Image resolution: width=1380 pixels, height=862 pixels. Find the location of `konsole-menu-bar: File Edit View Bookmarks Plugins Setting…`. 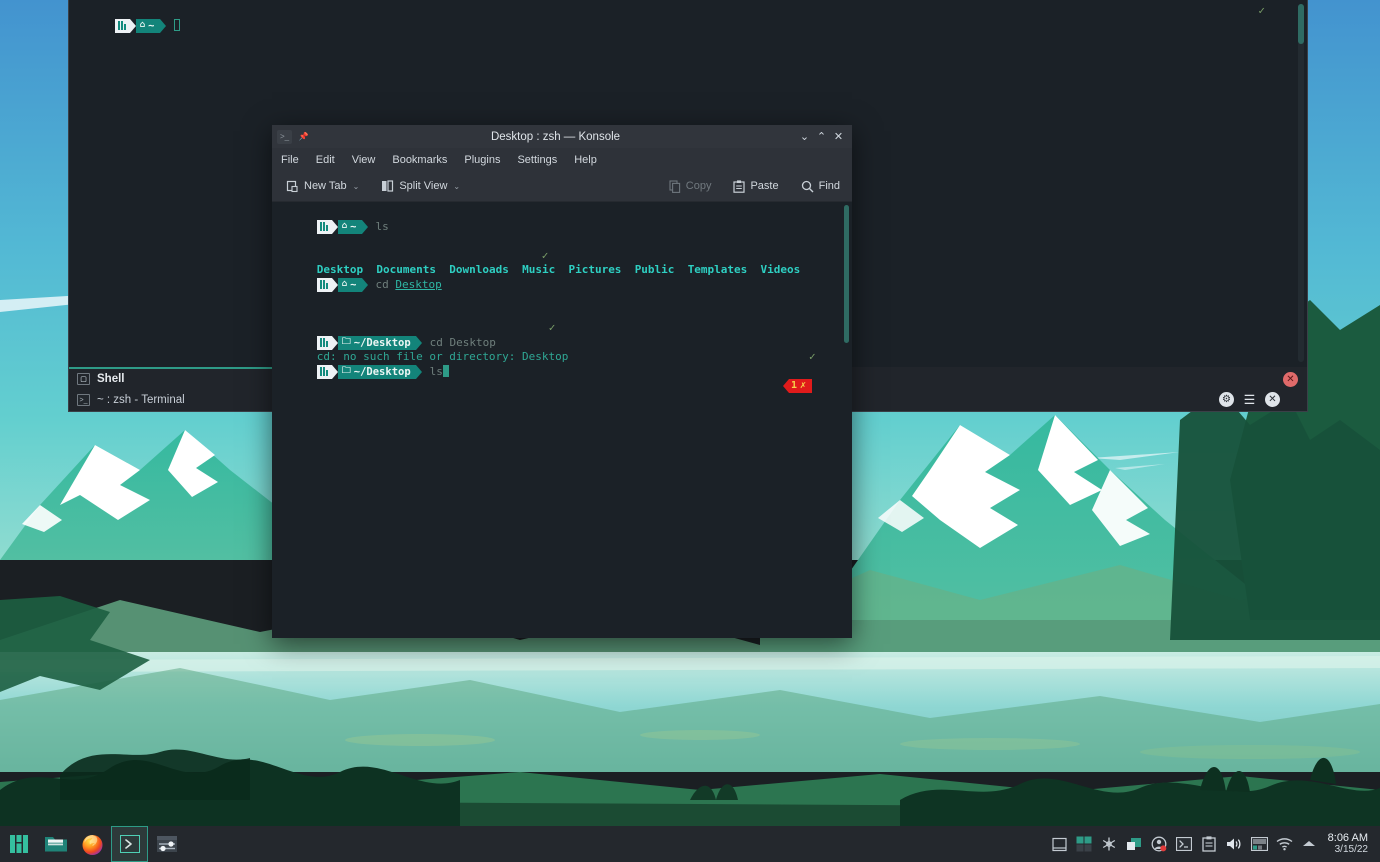

konsole-menu-bar: File Edit View Bookmarks Plugins Setting… is located at coordinates (562, 159).